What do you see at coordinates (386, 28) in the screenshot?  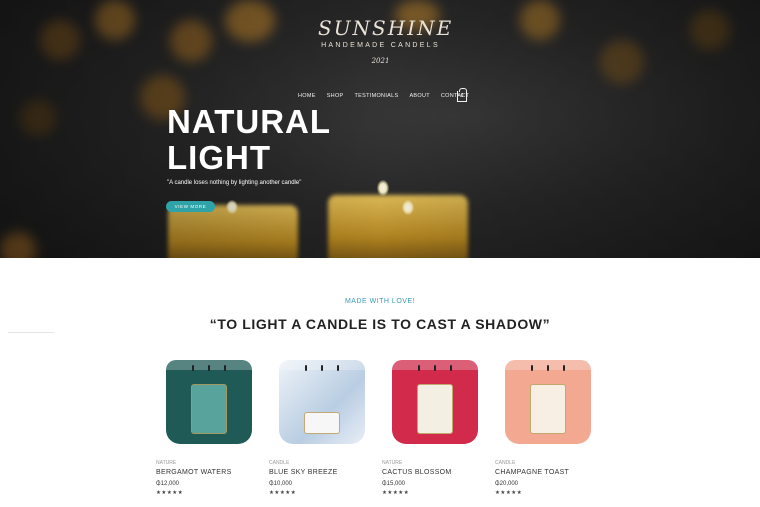 I see `logo-script-text: SUNSHINE` at bounding box center [386, 28].